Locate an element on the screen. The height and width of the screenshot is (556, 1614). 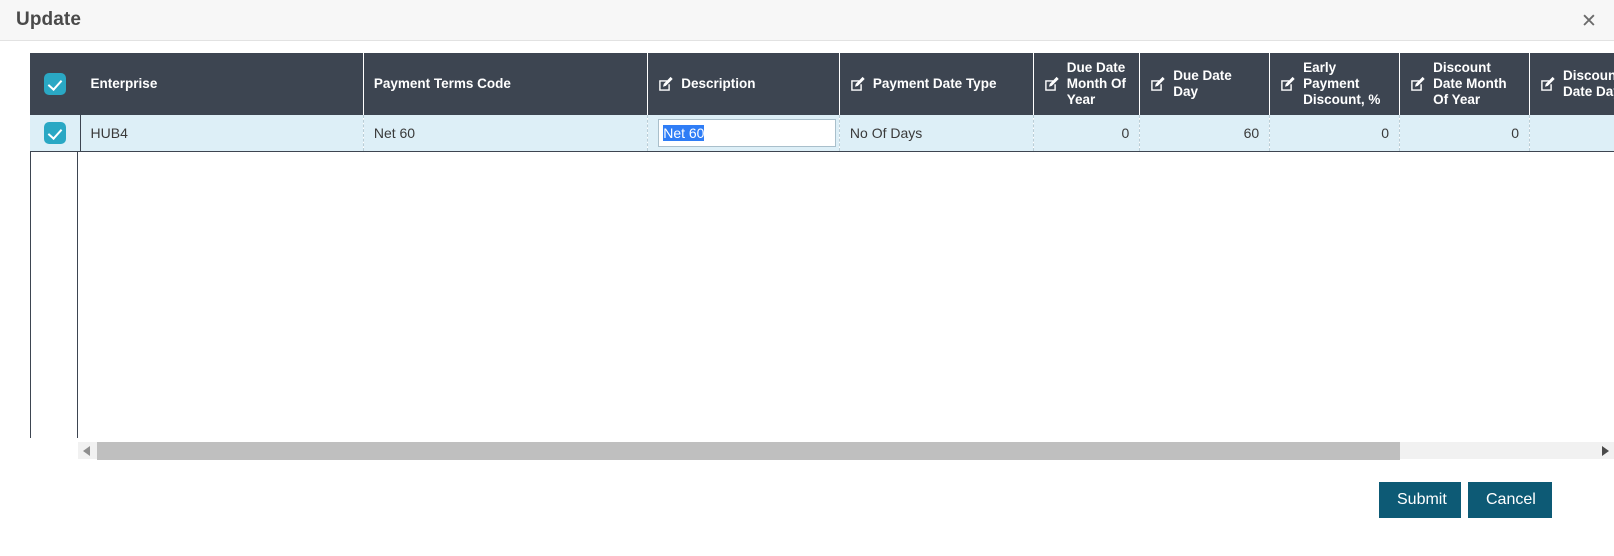
column-header-label: Enterprise is located at coordinates (124, 84).